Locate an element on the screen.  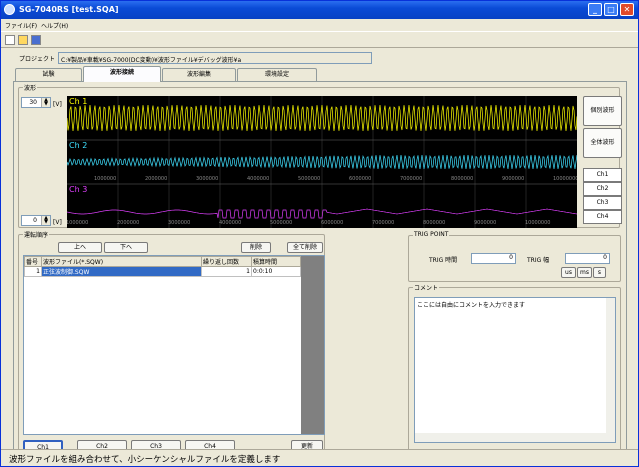
tab-wave-connect: 波形接続 is located at coordinates (122, 74).